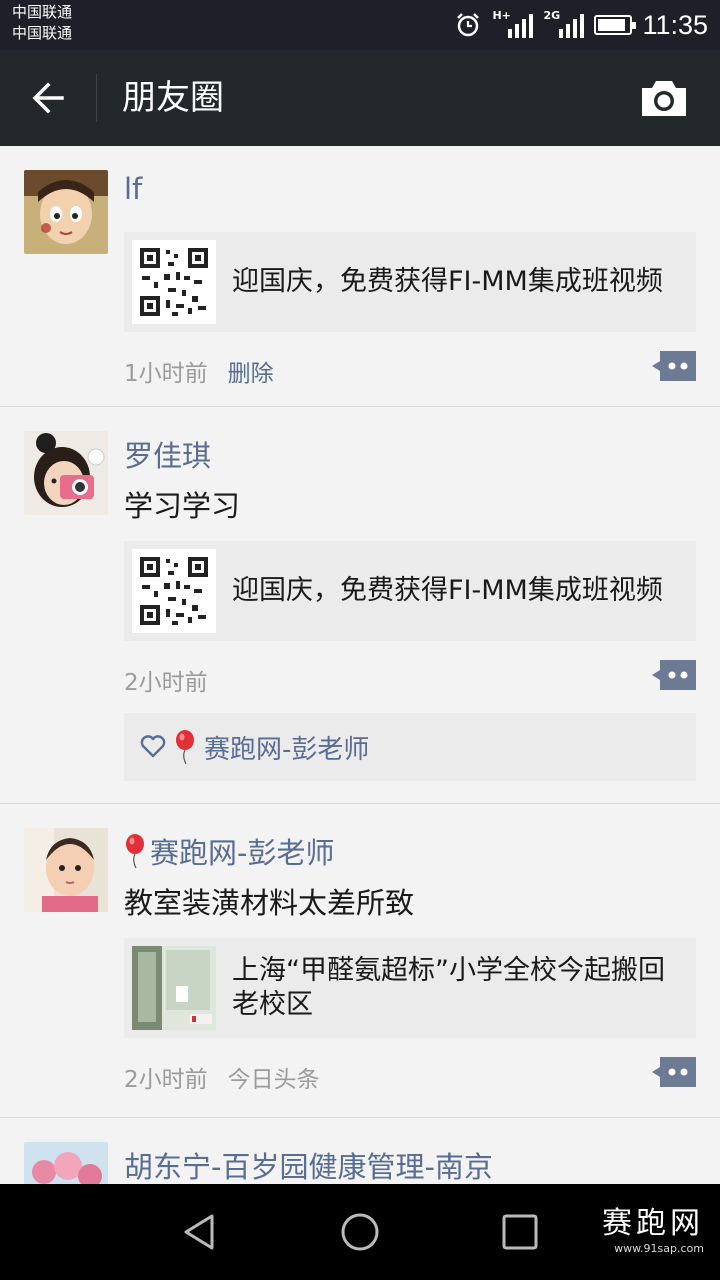 The width and height of the screenshot is (720, 1280). Describe the element at coordinates (173, 98) in the screenshot. I see `page-title: 朋友圈` at that location.